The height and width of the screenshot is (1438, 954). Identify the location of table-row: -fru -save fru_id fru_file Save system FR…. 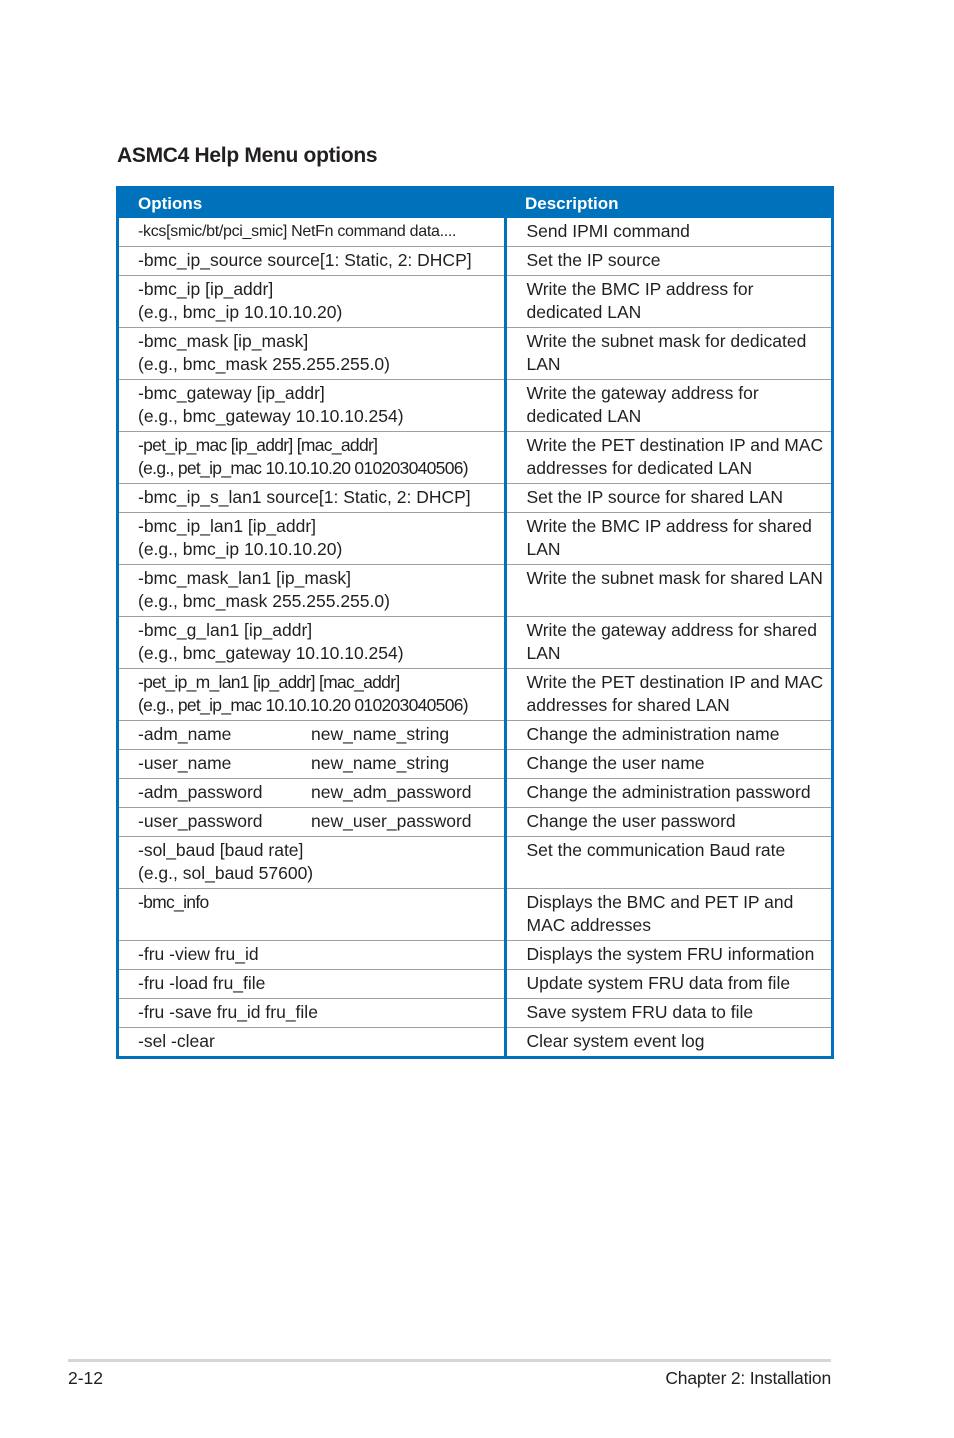
(475, 1013).